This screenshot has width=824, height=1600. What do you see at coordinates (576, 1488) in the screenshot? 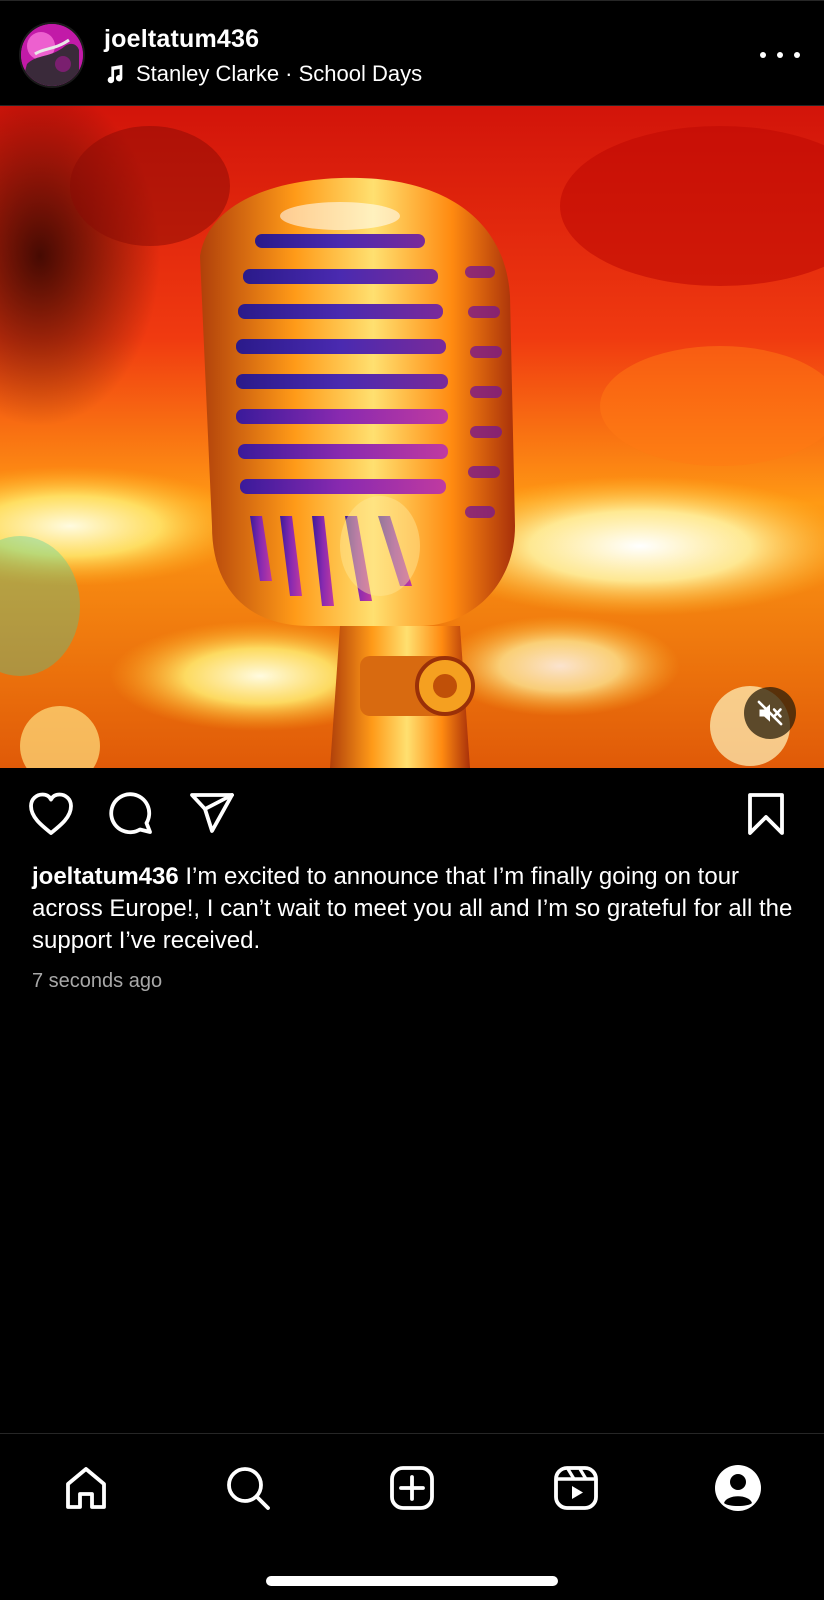
I see `reels-icon` at bounding box center [576, 1488].